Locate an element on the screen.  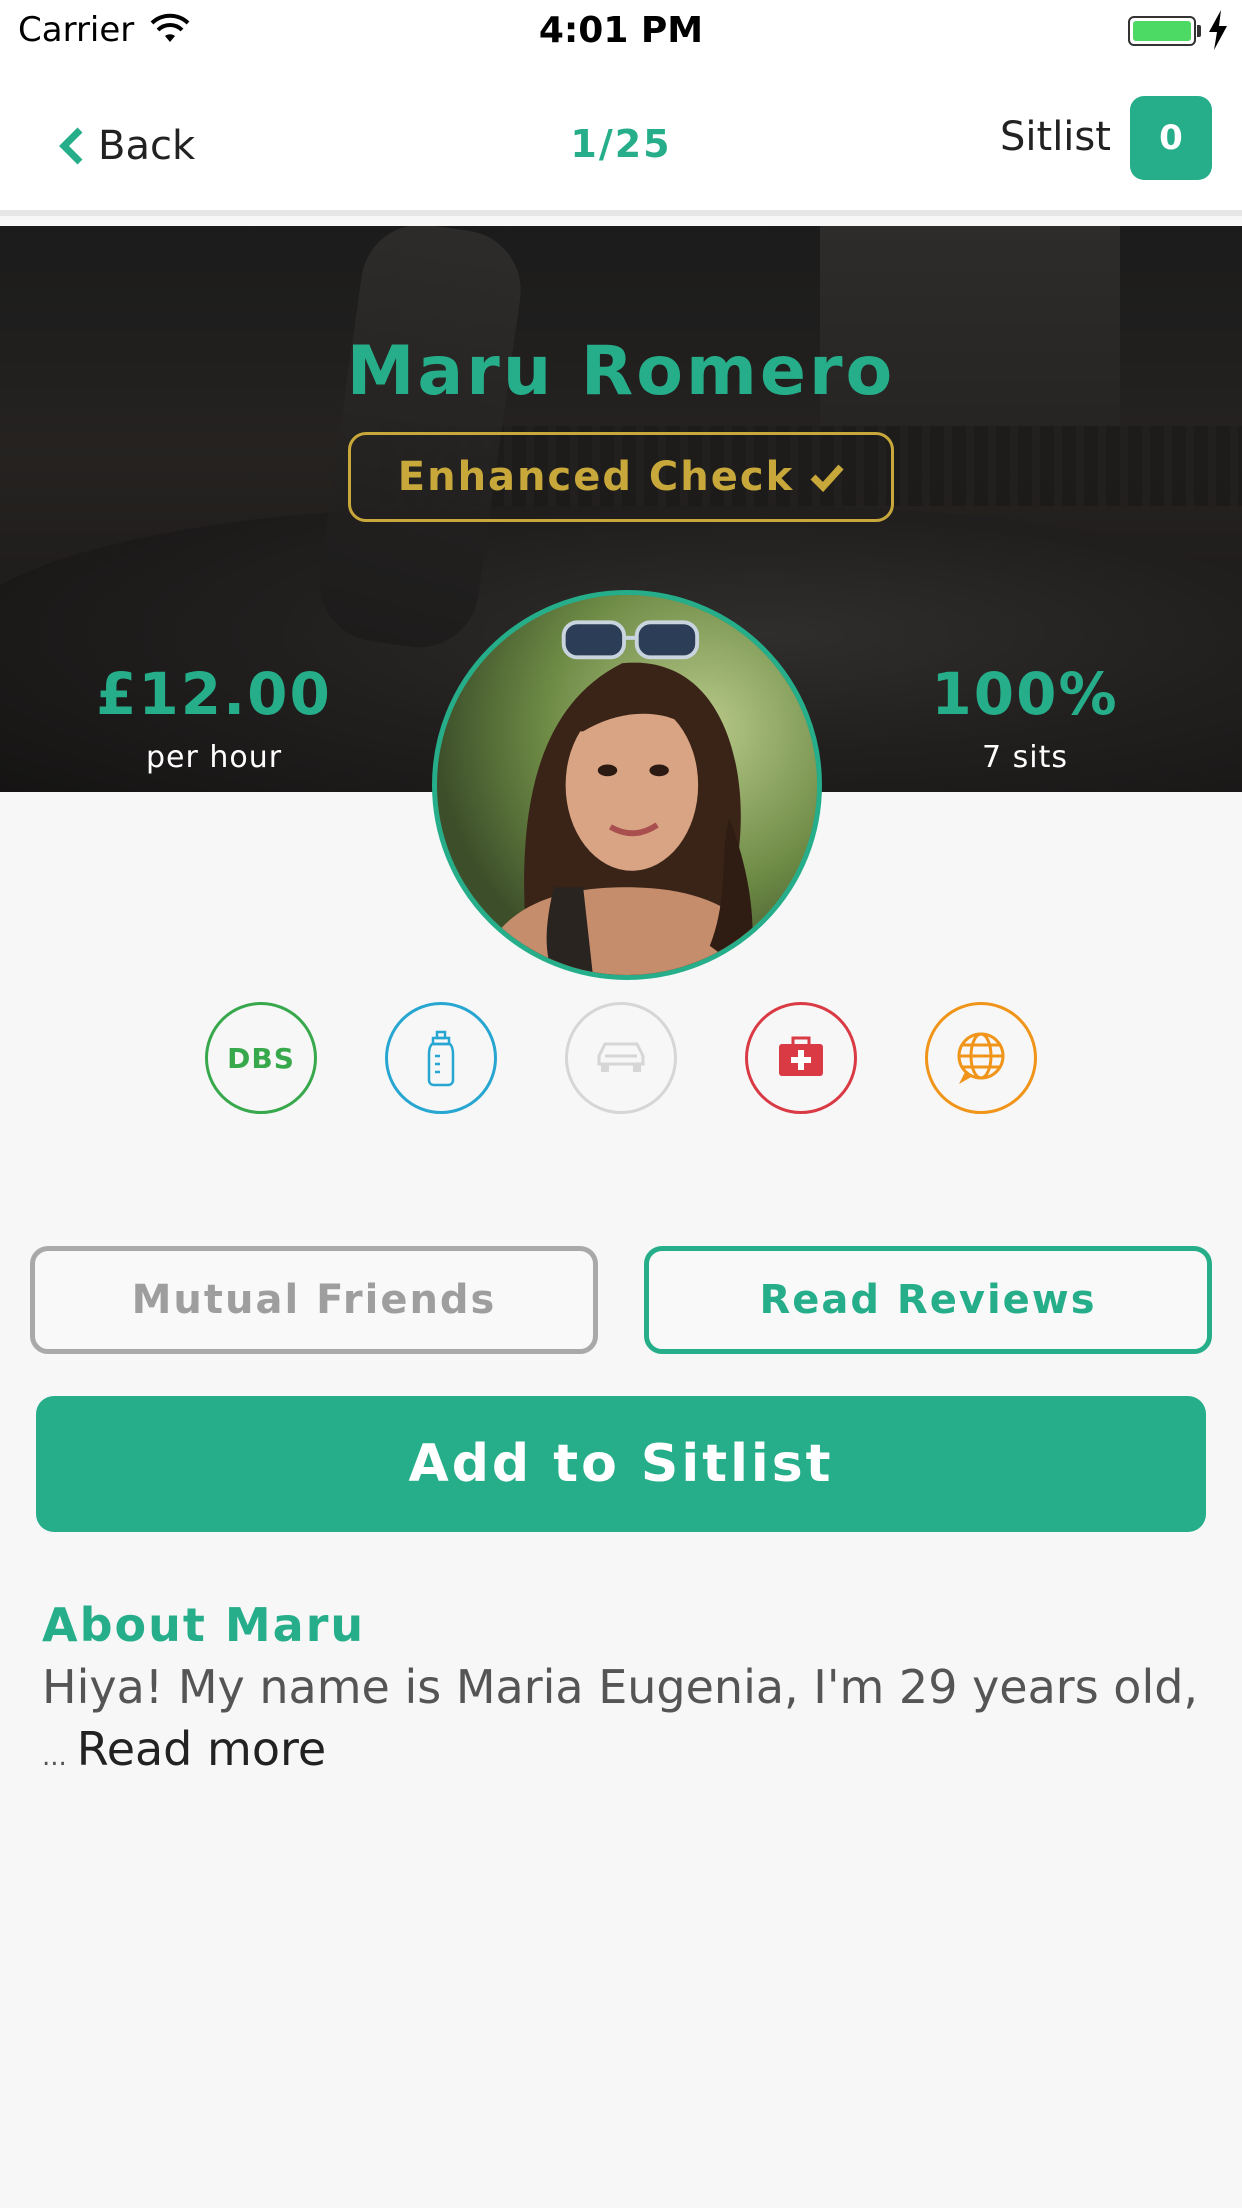
add-to-sitlist-button: Add to Sitlist is located at coordinates (621, 1464).